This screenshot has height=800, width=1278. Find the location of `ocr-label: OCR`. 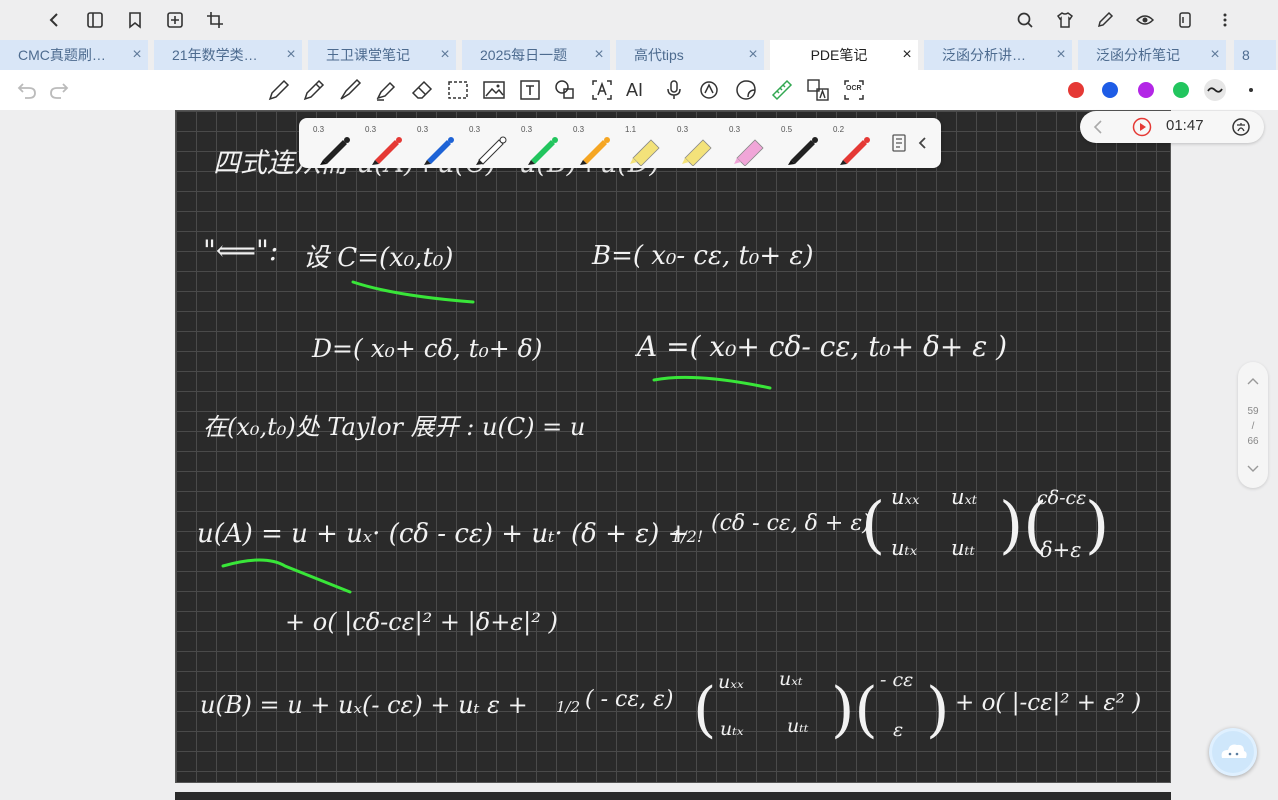

ocr-label: OCR is located at coordinates (854, 88).